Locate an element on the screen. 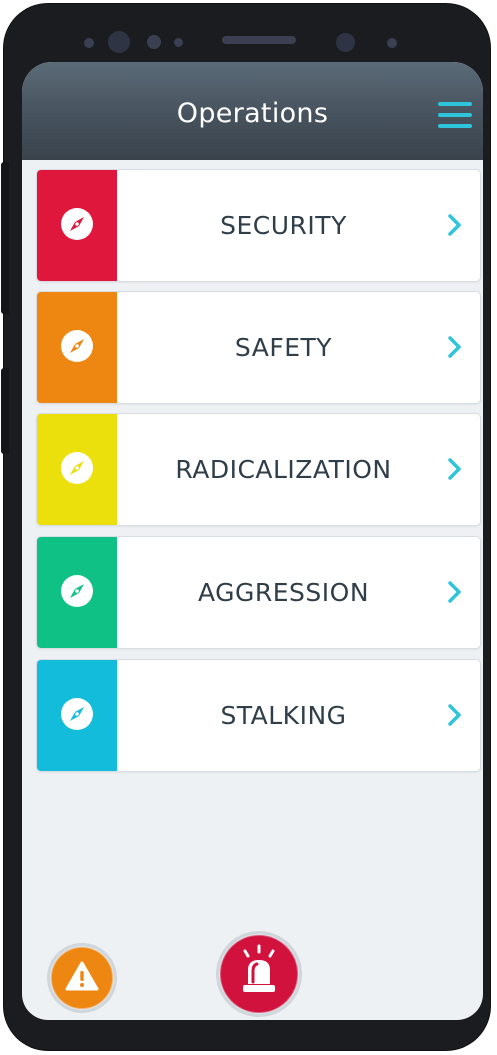 This screenshot has width=497, height=1055. category-label: AGGRESSION is located at coordinates (283, 592).